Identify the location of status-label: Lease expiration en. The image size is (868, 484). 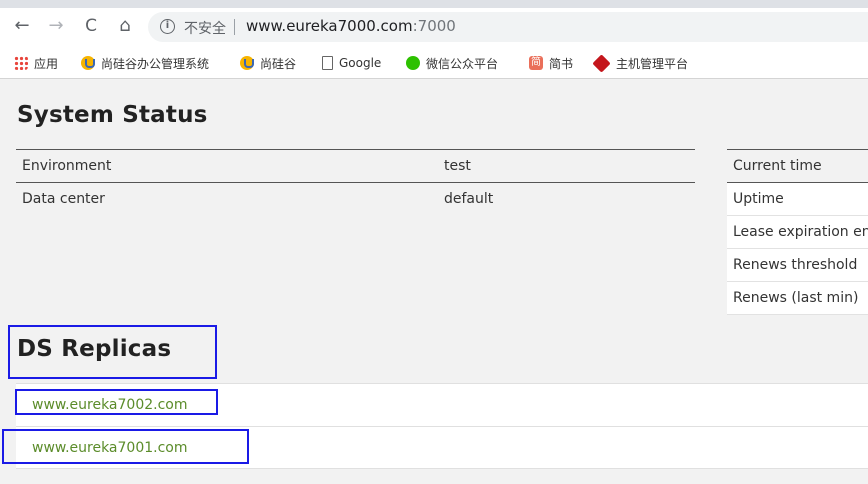
(797, 232).